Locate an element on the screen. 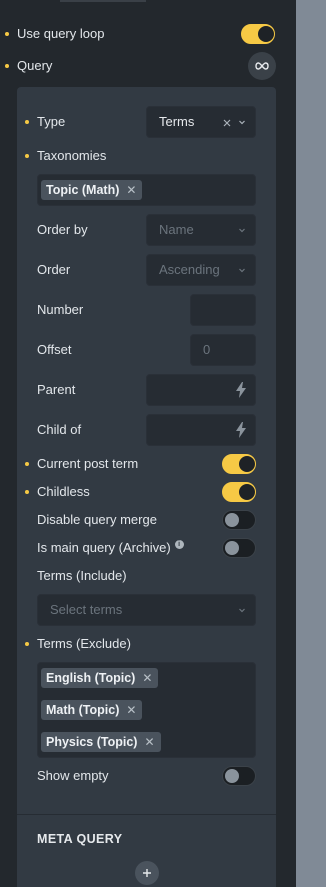 This screenshot has width=326, height=887. is-main-query-text: Is main query (Archive) is located at coordinates (104, 547).